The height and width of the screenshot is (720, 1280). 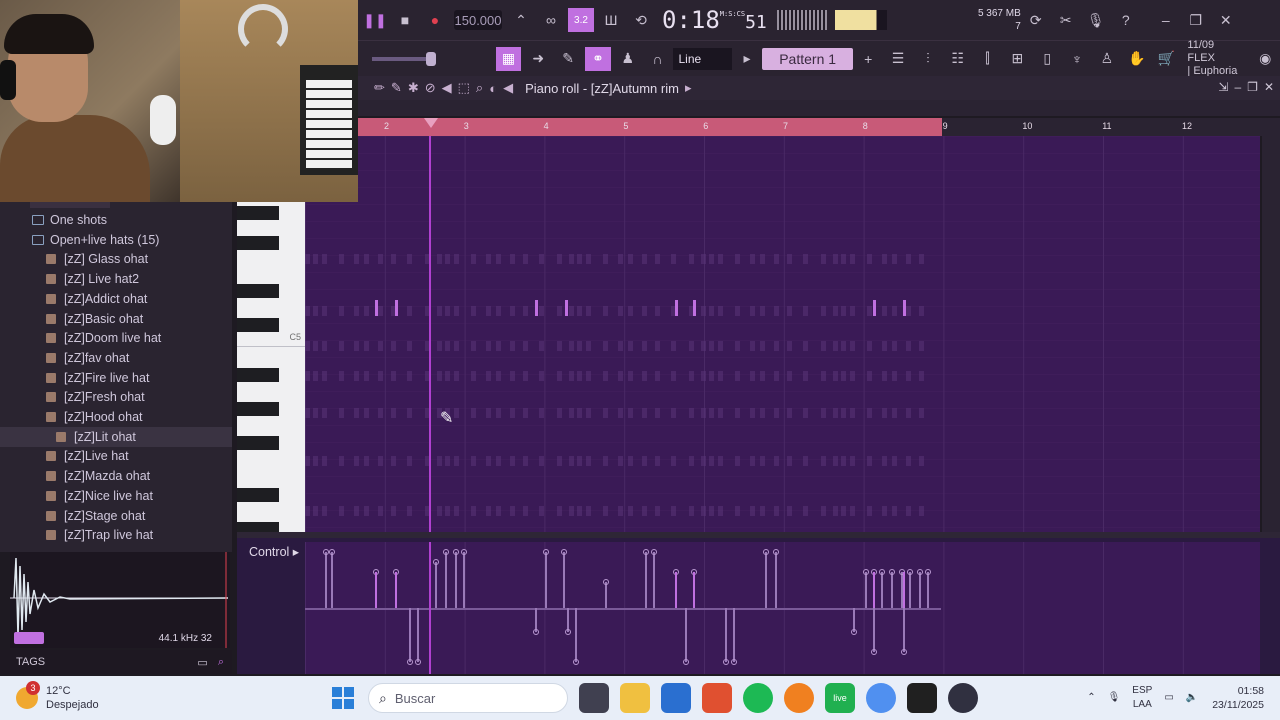 What do you see at coordinates (717, 698) in the screenshot?
I see `brave-icon` at bounding box center [717, 698].